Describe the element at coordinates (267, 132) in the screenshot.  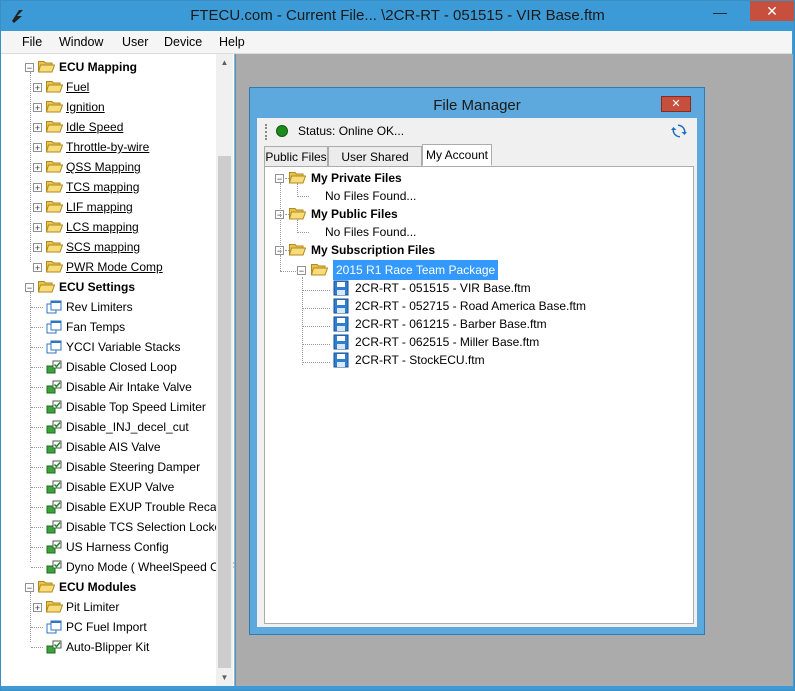
I see `toolbar-grip` at that location.